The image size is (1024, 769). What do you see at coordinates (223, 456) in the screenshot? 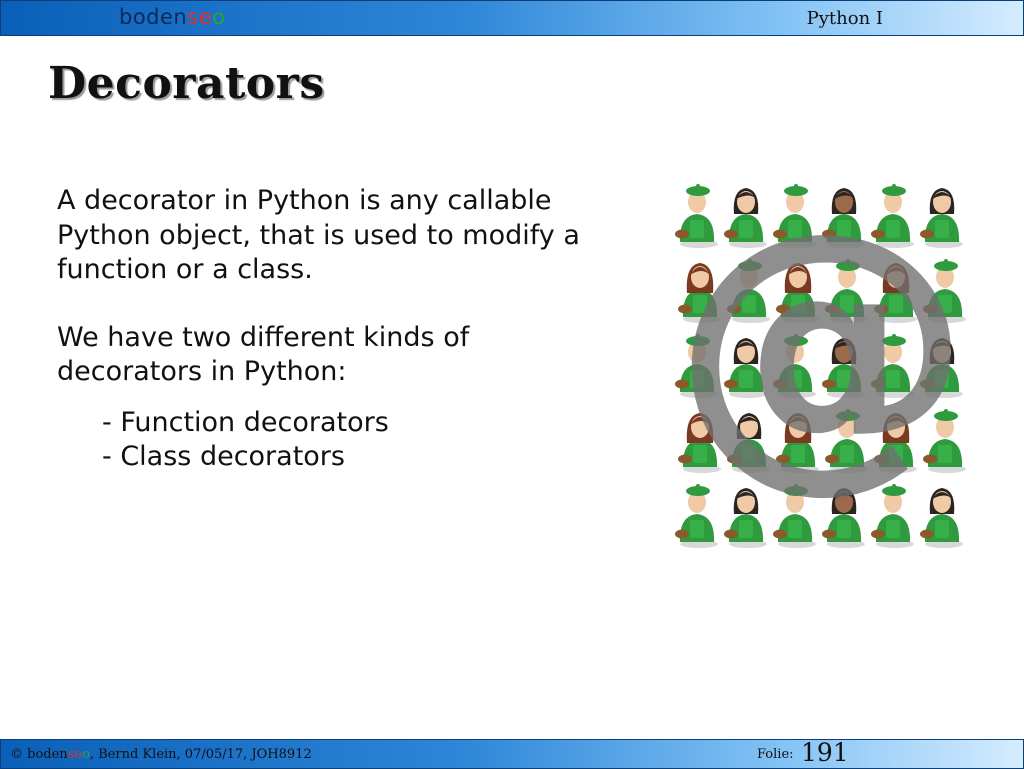
I see `list-item-class-decorators: - Class decorators` at bounding box center [223, 456].